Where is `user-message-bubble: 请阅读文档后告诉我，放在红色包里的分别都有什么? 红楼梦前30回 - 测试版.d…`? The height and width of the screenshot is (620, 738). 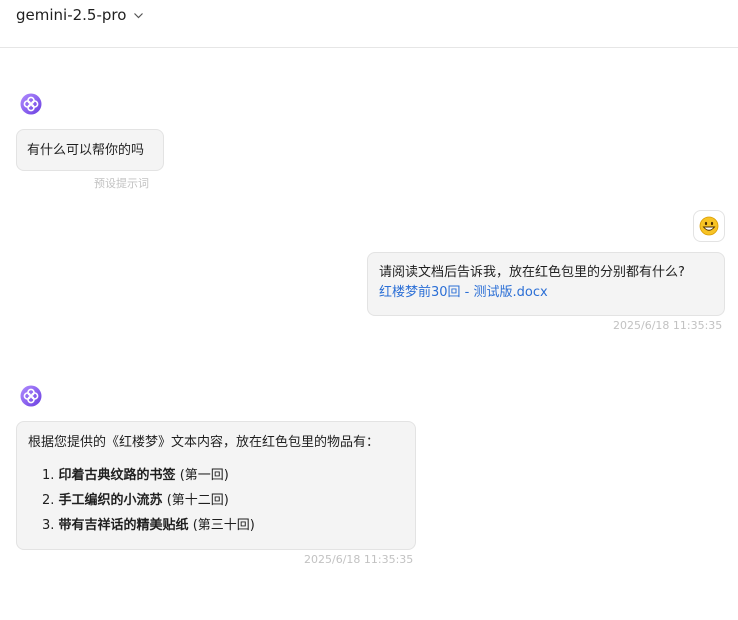 user-message-bubble: 请阅读文档后告诉我，放在红色包里的分别都有什么? 红楼梦前30回 - 测试版.d… is located at coordinates (546, 284).